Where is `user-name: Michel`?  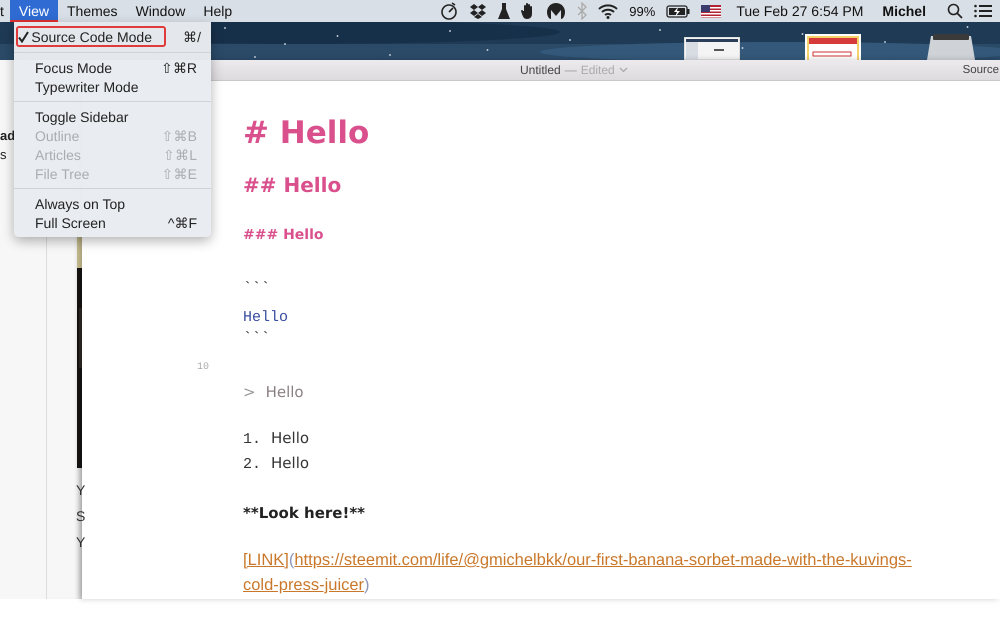
user-name: Michel is located at coordinates (904, 11).